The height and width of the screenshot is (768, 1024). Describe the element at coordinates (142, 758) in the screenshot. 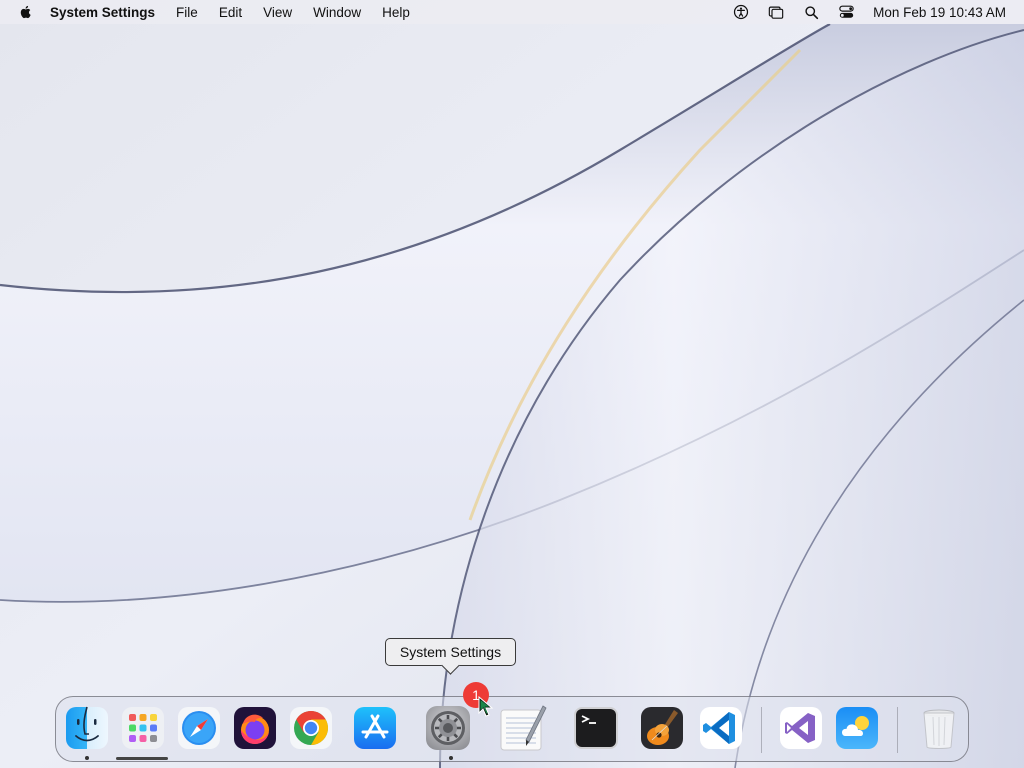

I see `dock-scroll-indicator` at that location.